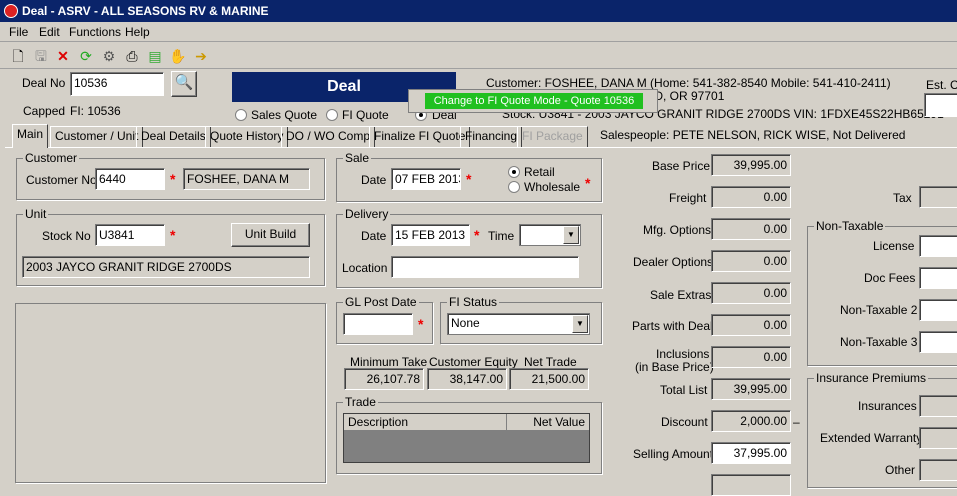 This screenshot has height=496, width=957. What do you see at coordinates (173, 136) in the screenshot?
I see `tab-deal-details: Deal Details` at bounding box center [173, 136].